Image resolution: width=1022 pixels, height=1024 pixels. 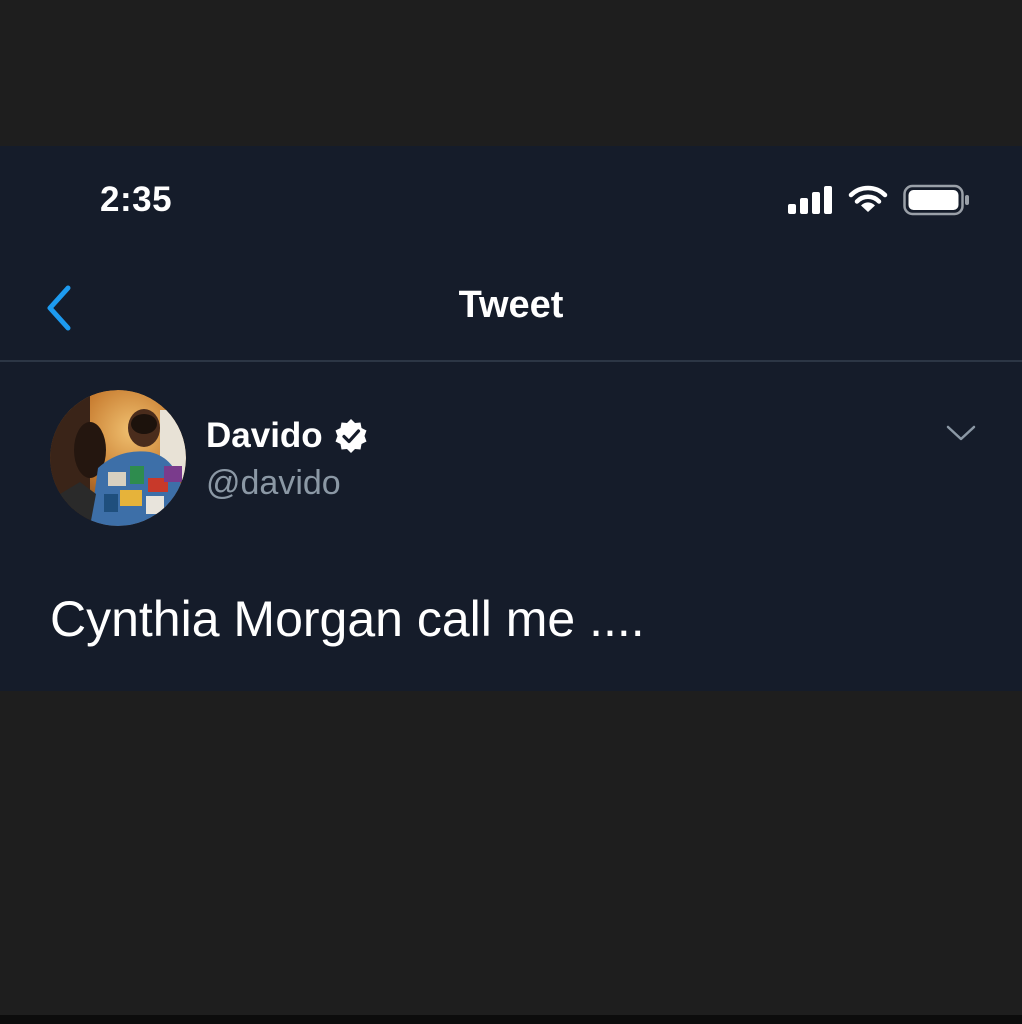 What do you see at coordinates (118, 458) in the screenshot?
I see `avatar` at bounding box center [118, 458].